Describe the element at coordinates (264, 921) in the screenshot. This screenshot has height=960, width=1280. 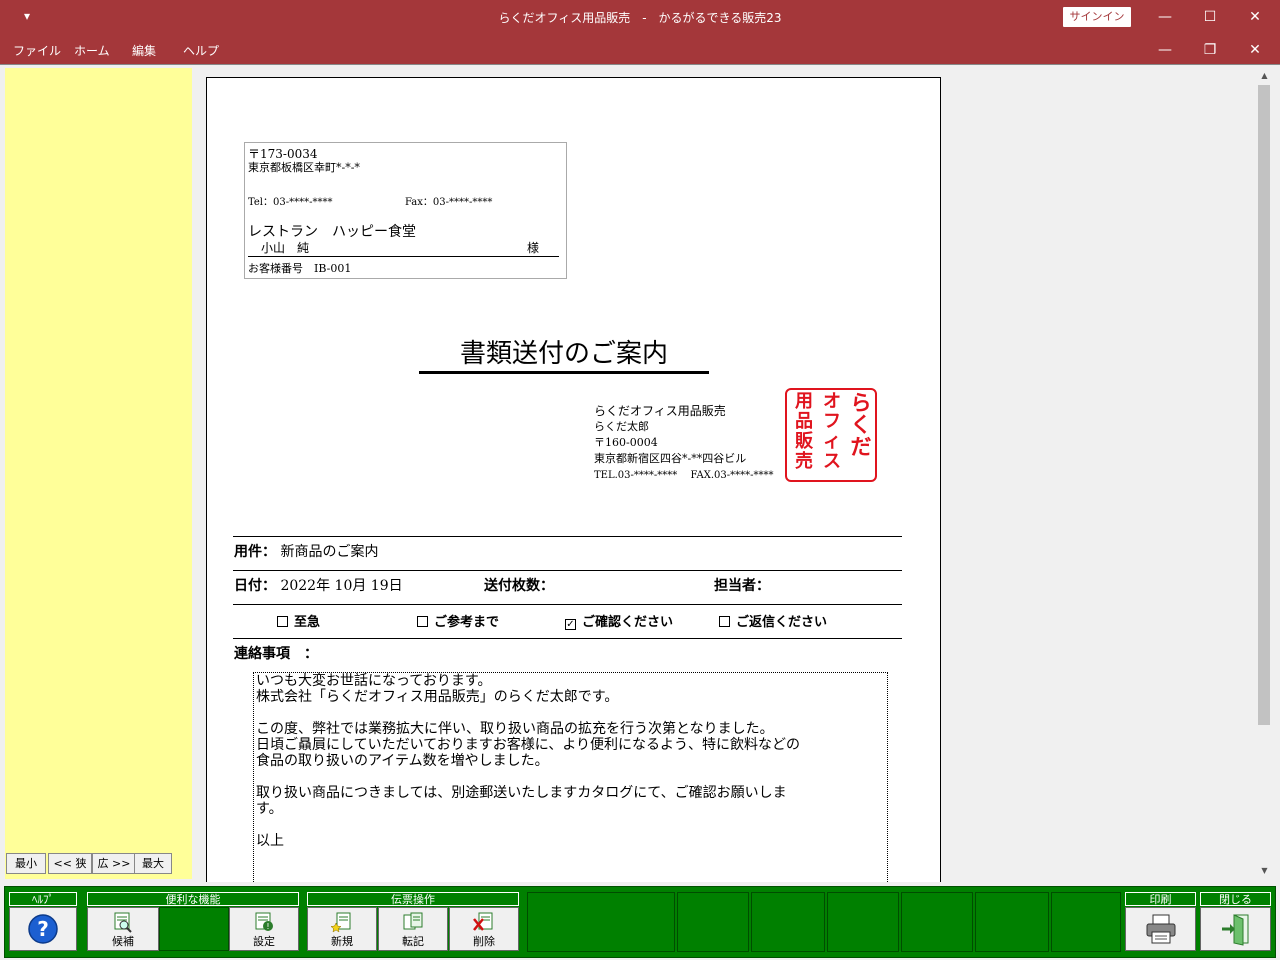
I see `settings-icon: !` at that location.